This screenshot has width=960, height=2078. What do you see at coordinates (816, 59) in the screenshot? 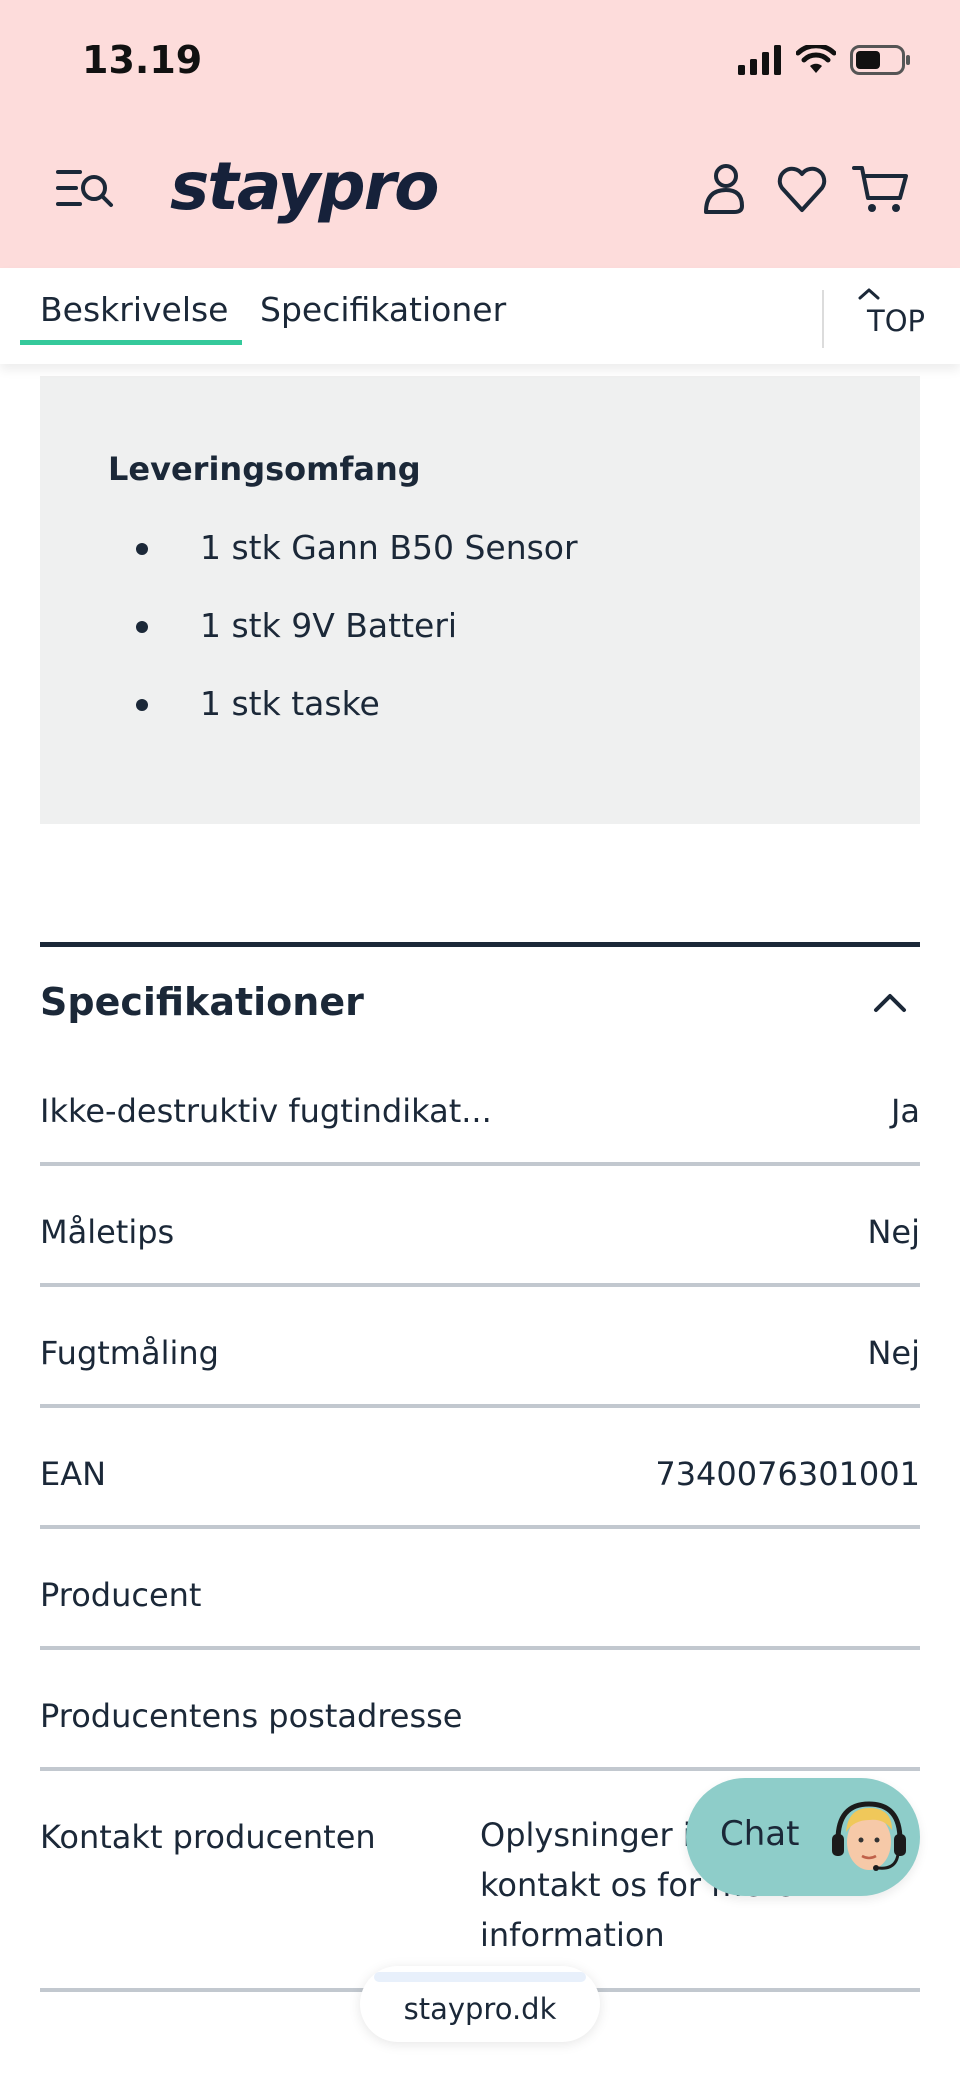
I see `wifi-icon` at bounding box center [816, 59].